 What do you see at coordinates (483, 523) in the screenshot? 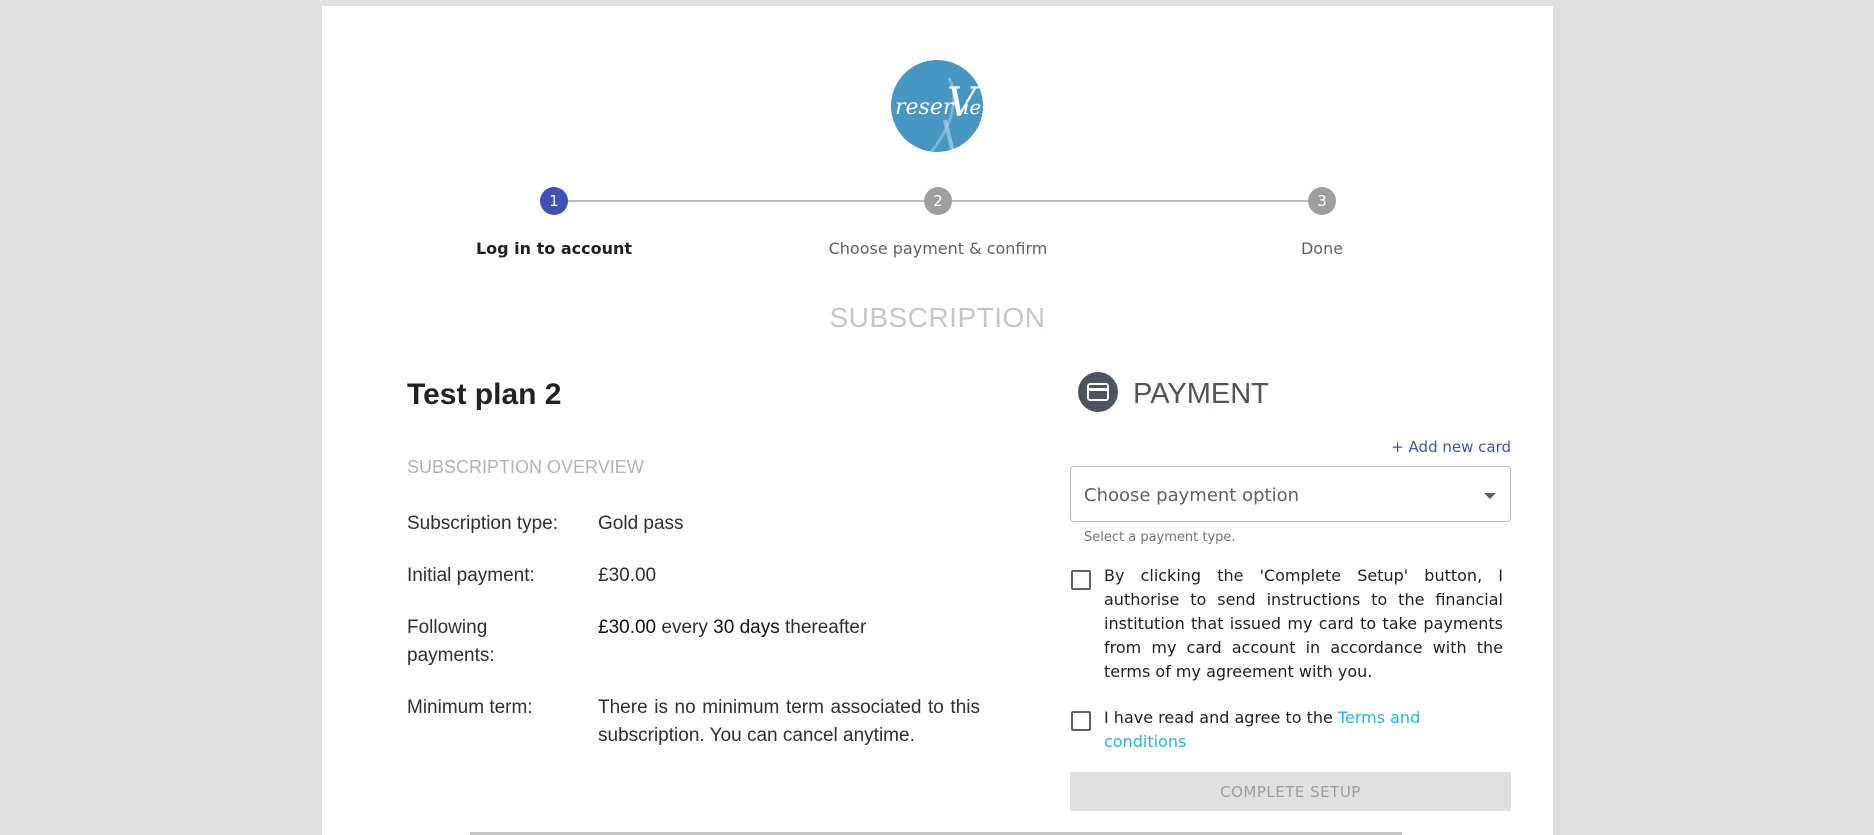
I see `subscription-type-label: Subscription type:` at bounding box center [483, 523].